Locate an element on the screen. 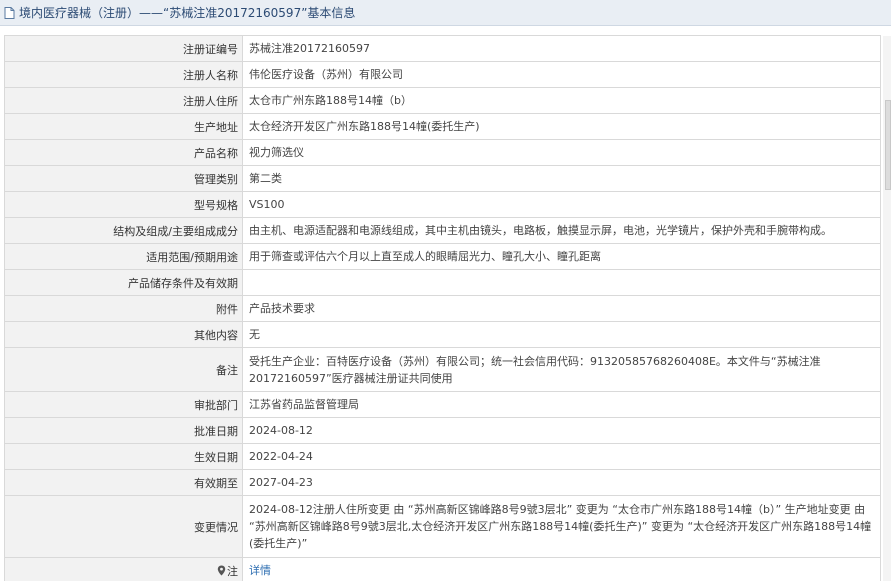 The height and width of the screenshot is (581, 891). row-label-structure: 结构及组成/主要组成成分 is located at coordinates (123, 230).